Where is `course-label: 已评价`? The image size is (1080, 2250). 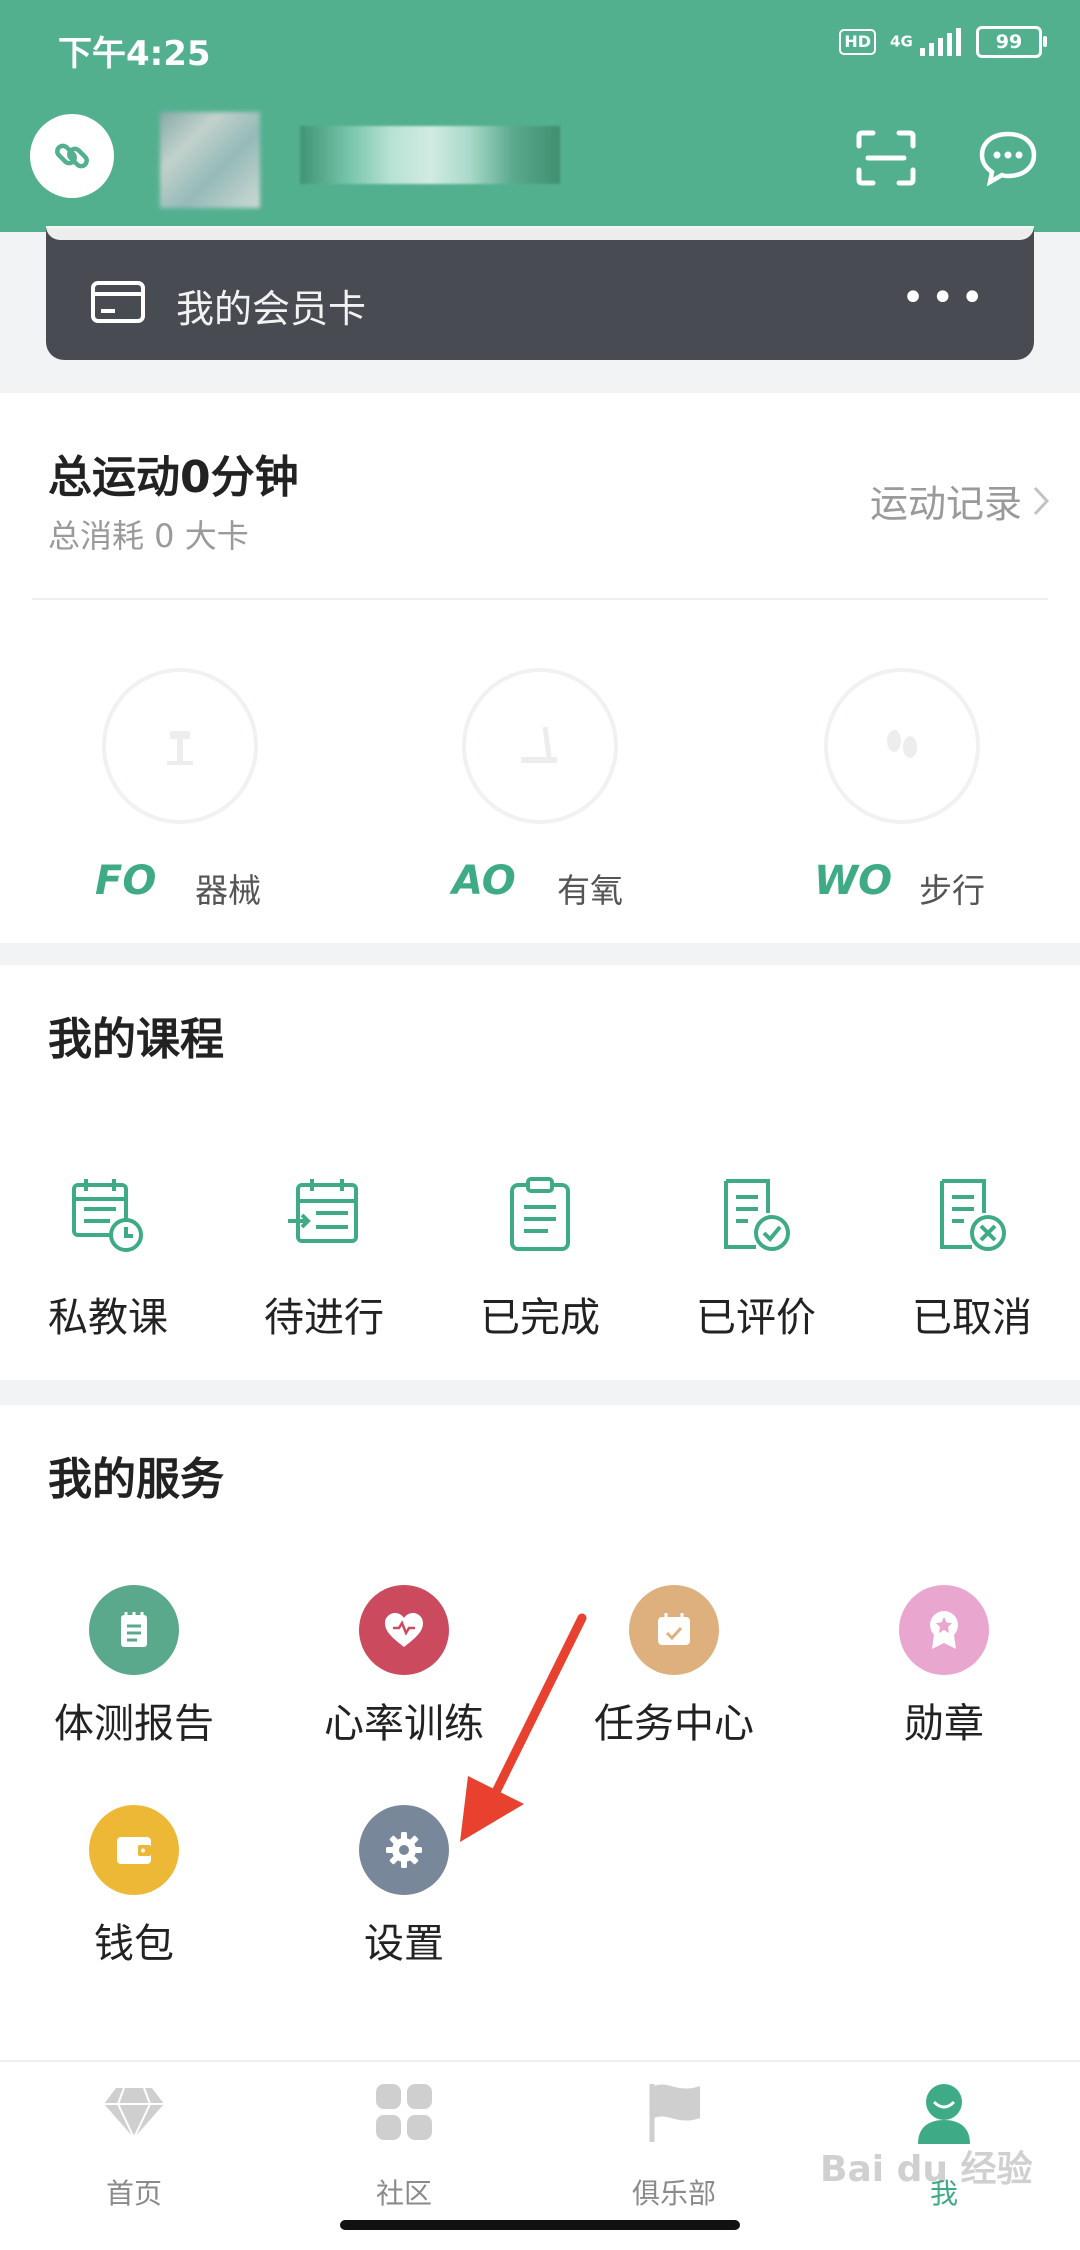
course-label: 已评价 is located at coordinates (756, 1318).